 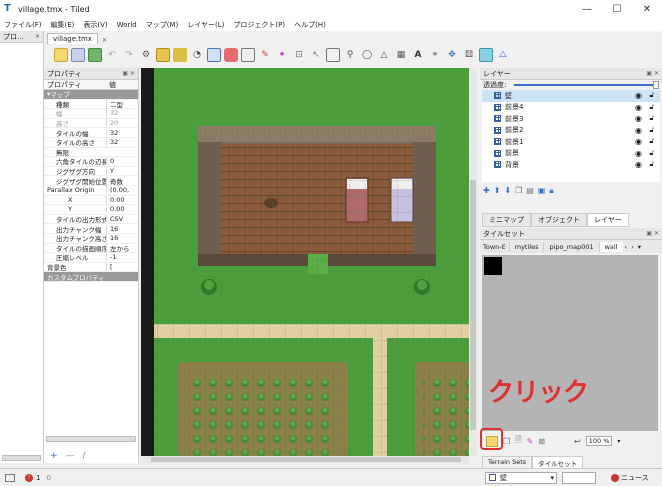 I want to click on raise-layer-icon: ⬆, so click(x=497, y=191).